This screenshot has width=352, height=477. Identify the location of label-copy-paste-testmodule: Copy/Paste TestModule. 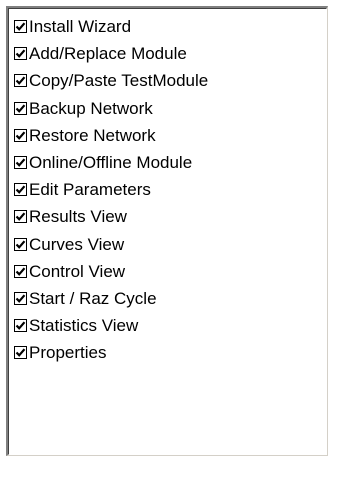
(119, 81).